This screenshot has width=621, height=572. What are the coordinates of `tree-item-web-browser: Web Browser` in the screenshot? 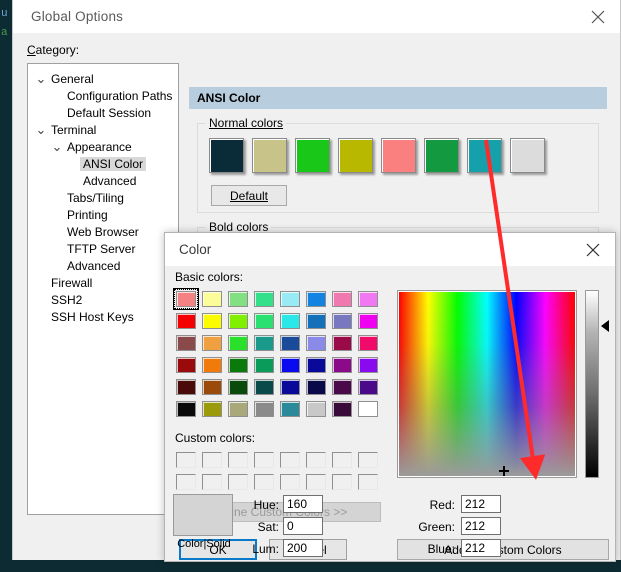 It's located at (103, 231).